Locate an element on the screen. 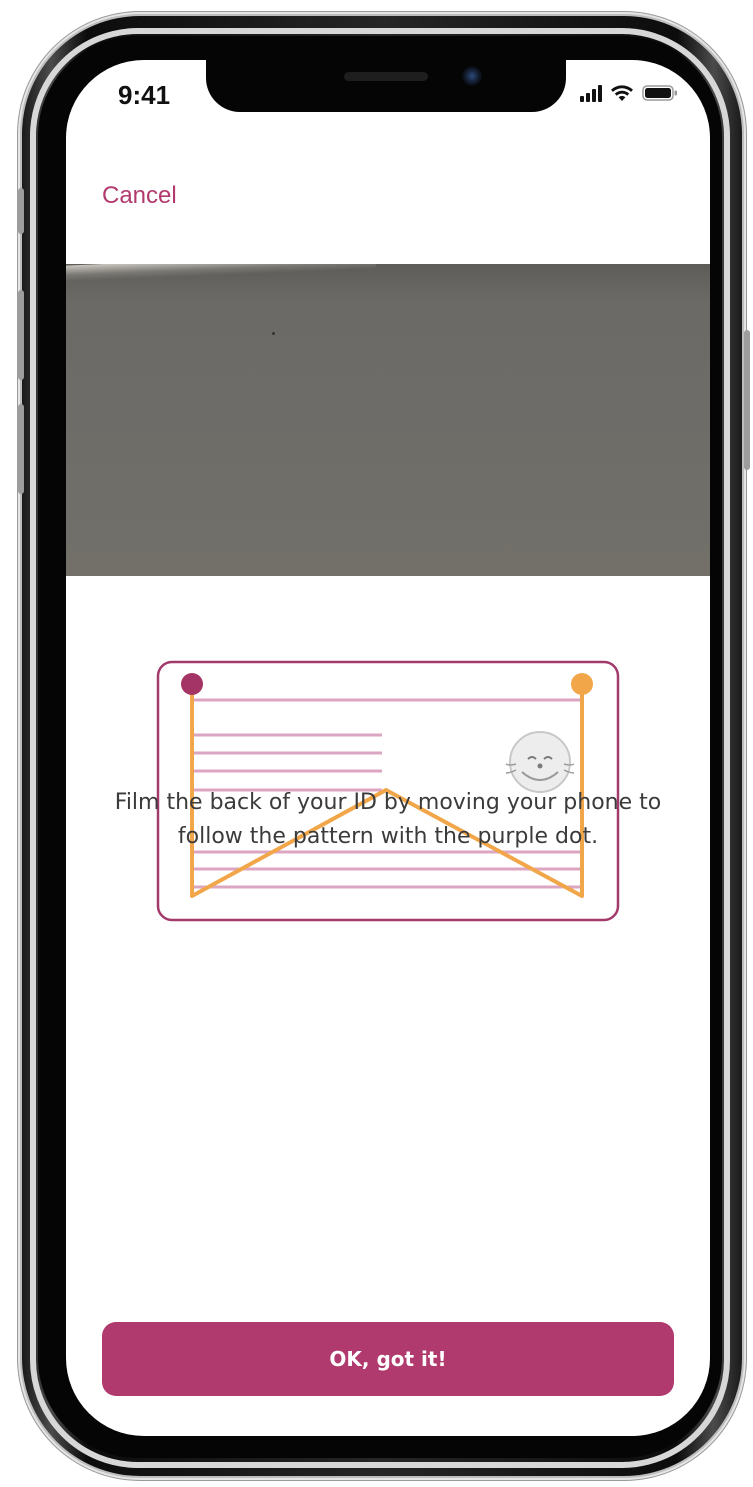 The height and width of the screenshot is (1487, 753). volume-up-button is located at coordinates (21, 335).